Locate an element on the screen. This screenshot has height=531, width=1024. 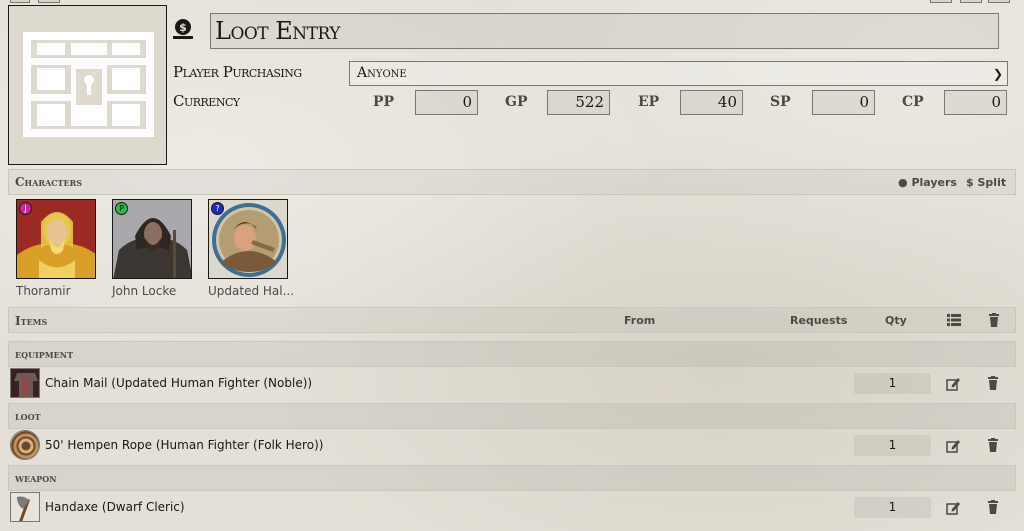
sheet-title-input: Loot Entry is located at coordinates (604, 31).